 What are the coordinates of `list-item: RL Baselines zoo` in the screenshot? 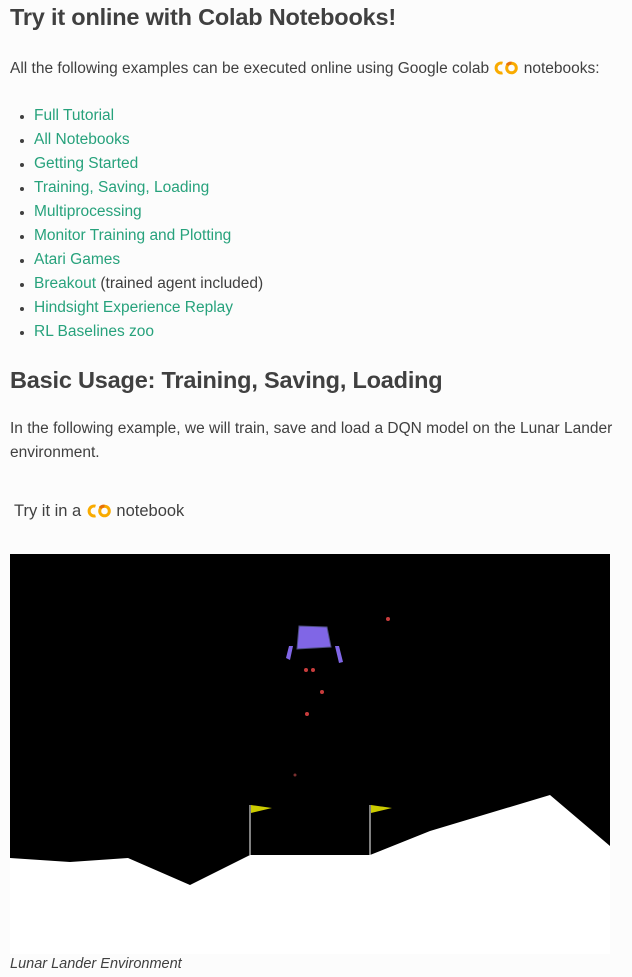 It's located at (148, 332).